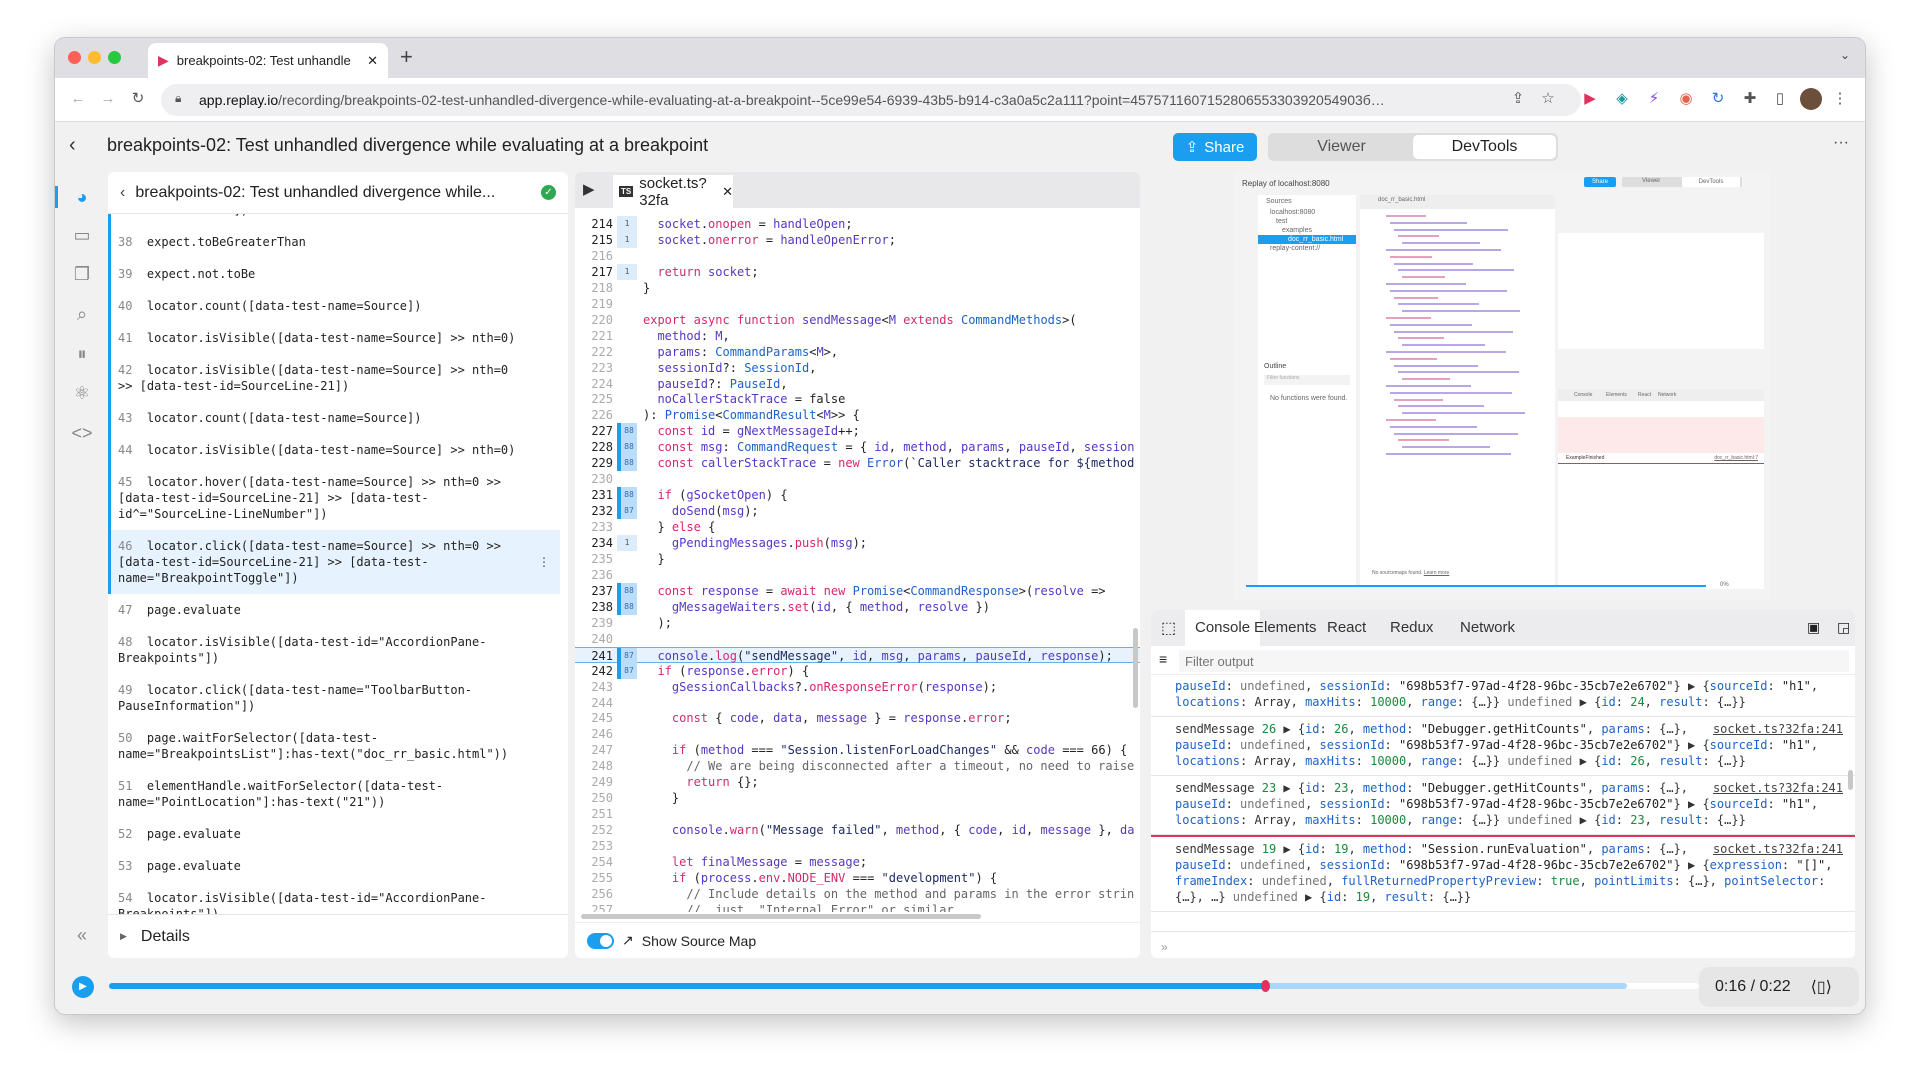  I want to click on line-number: 243, so click(594, 687).